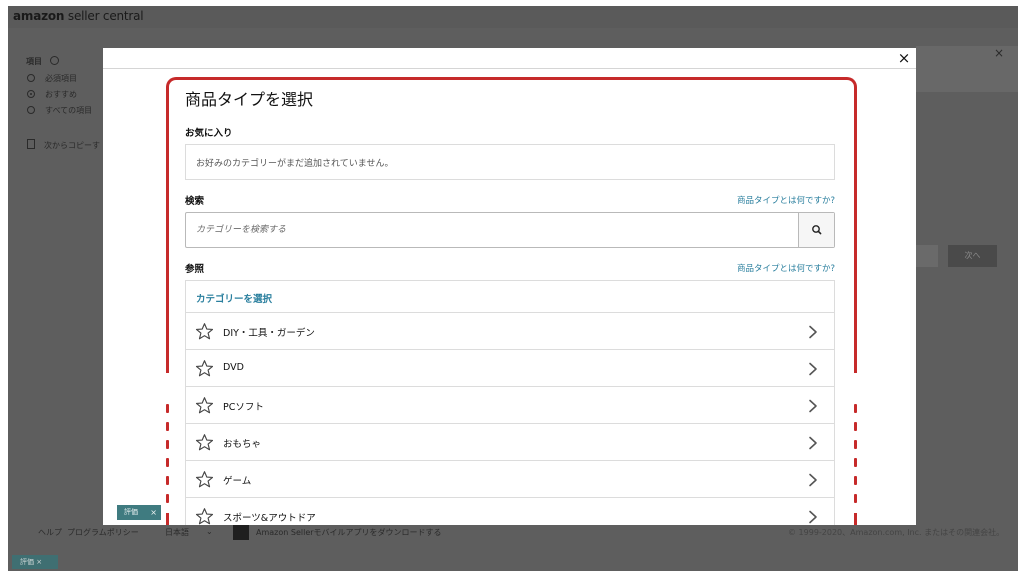  Describe the element at coordinates (61, 94) in the screenshot. I see `radio-recommended-label: おすすめ` at that location.